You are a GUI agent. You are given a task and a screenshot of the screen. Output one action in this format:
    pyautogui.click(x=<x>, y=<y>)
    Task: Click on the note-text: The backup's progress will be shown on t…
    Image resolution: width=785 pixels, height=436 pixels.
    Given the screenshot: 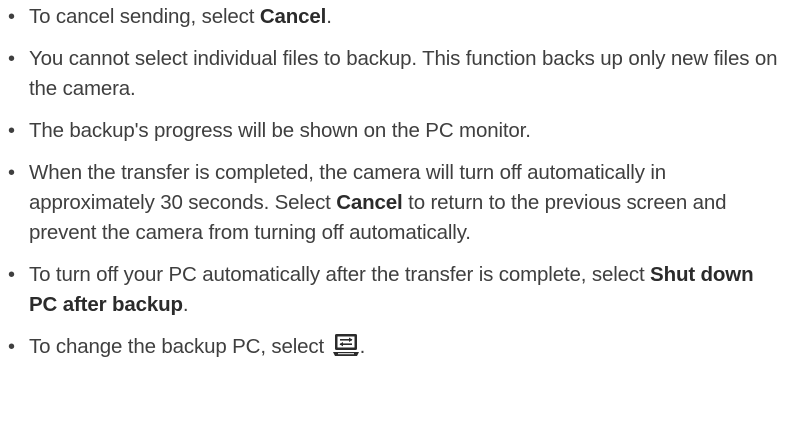 What is the action you would take?
    pyautogui.click(x=280, y=130)
    